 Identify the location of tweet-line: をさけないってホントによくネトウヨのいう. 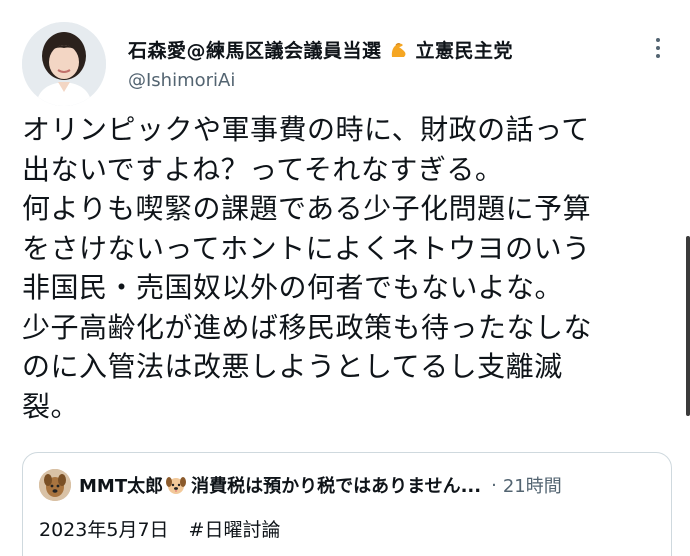
(306, 248).